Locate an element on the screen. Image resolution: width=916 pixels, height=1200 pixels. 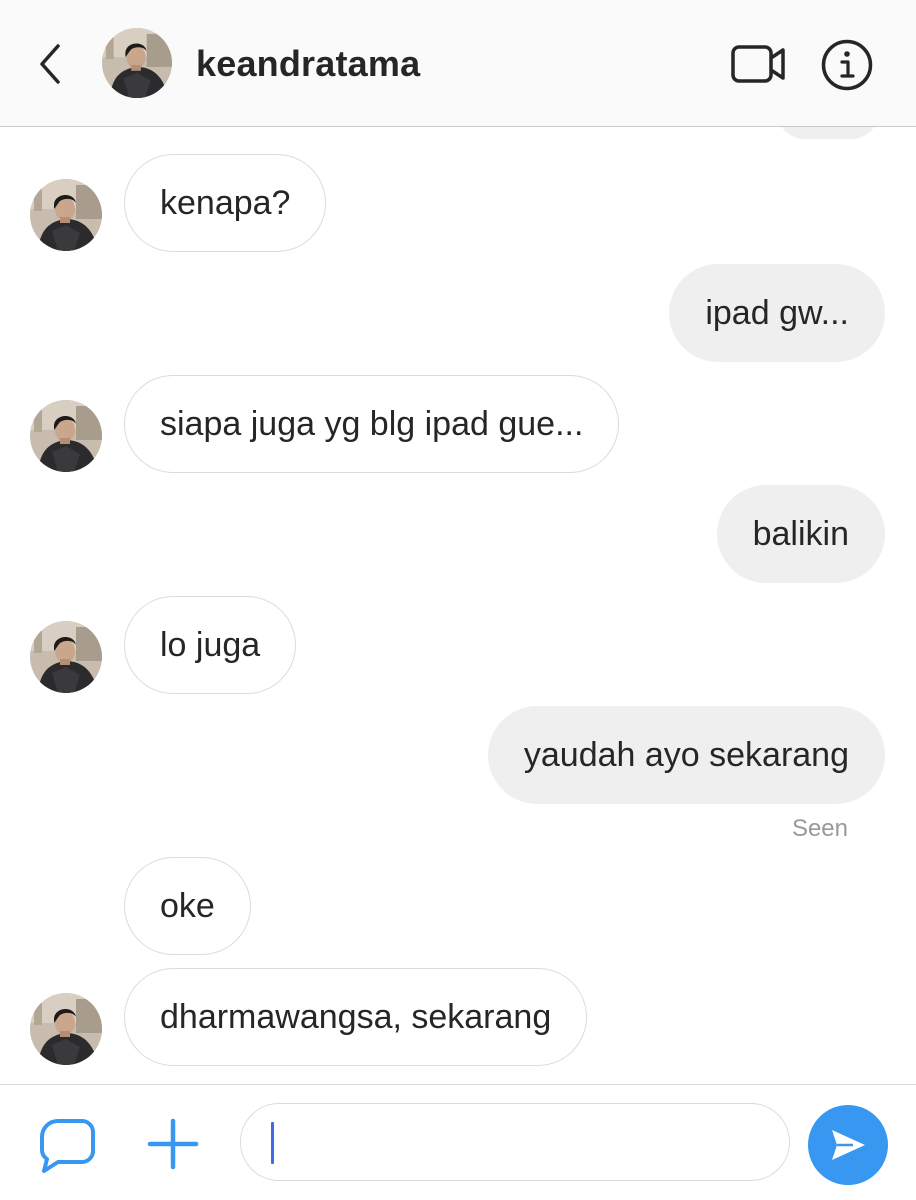
text-caret is located at coordinates (272, 1143).